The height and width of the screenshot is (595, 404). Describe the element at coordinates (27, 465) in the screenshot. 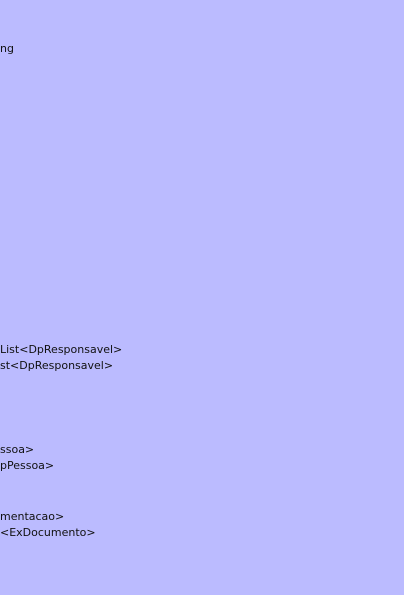

I see `attribute-type-fragment: pPessoa>` at that location.